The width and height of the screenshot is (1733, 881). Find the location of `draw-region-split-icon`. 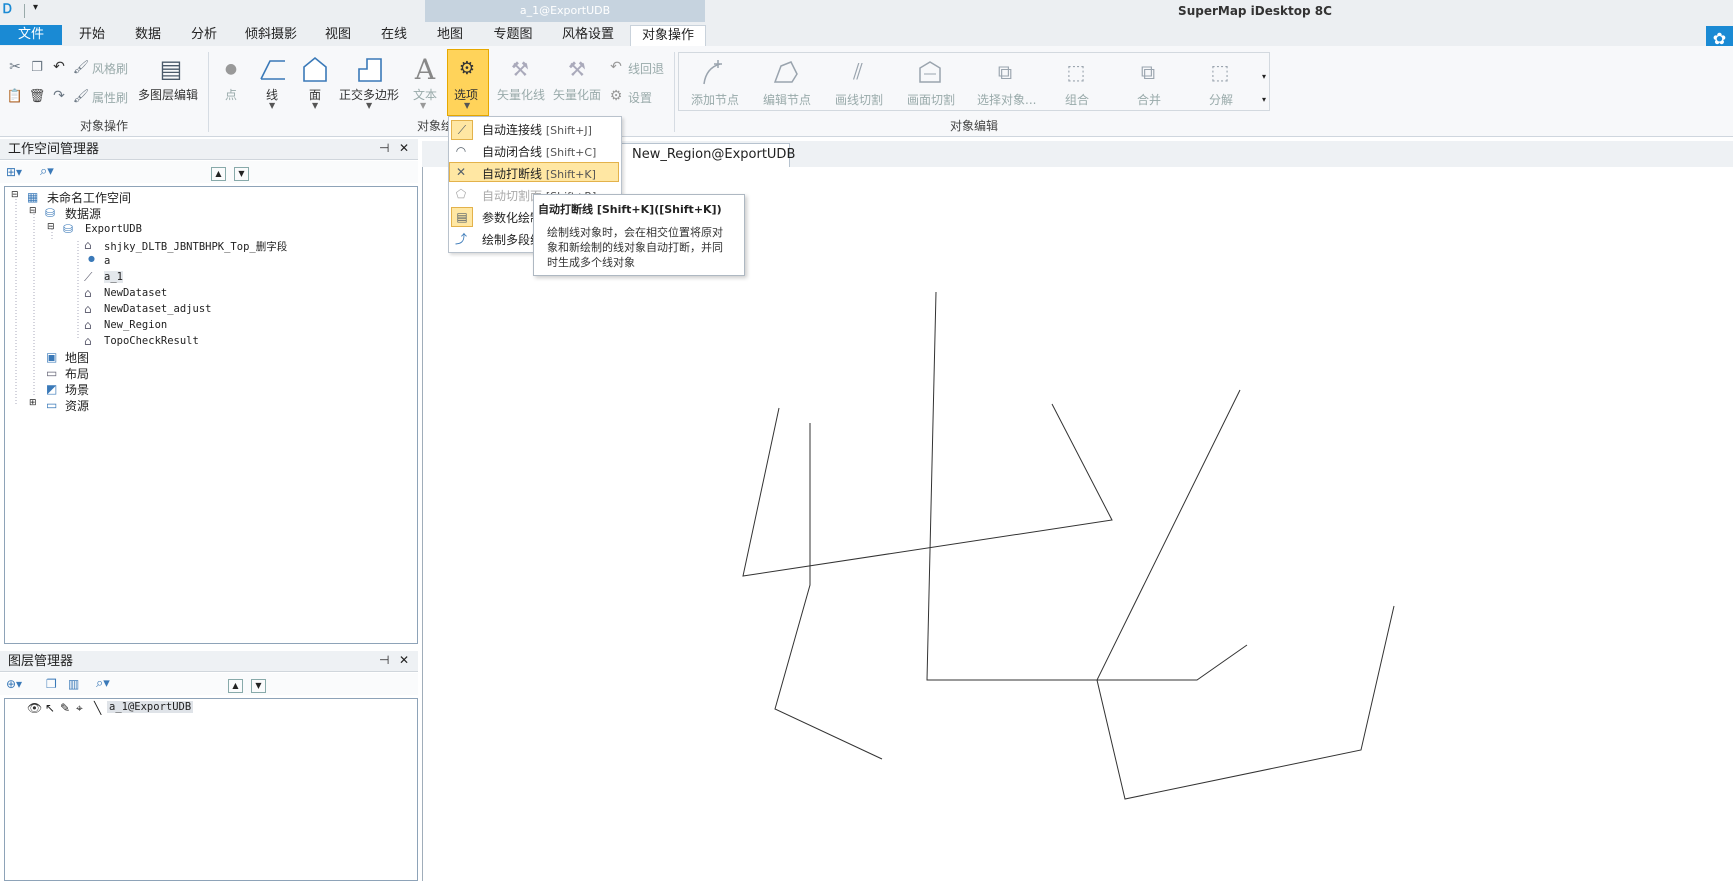

draw-region-split-icon is located at coordinates (930, 72).